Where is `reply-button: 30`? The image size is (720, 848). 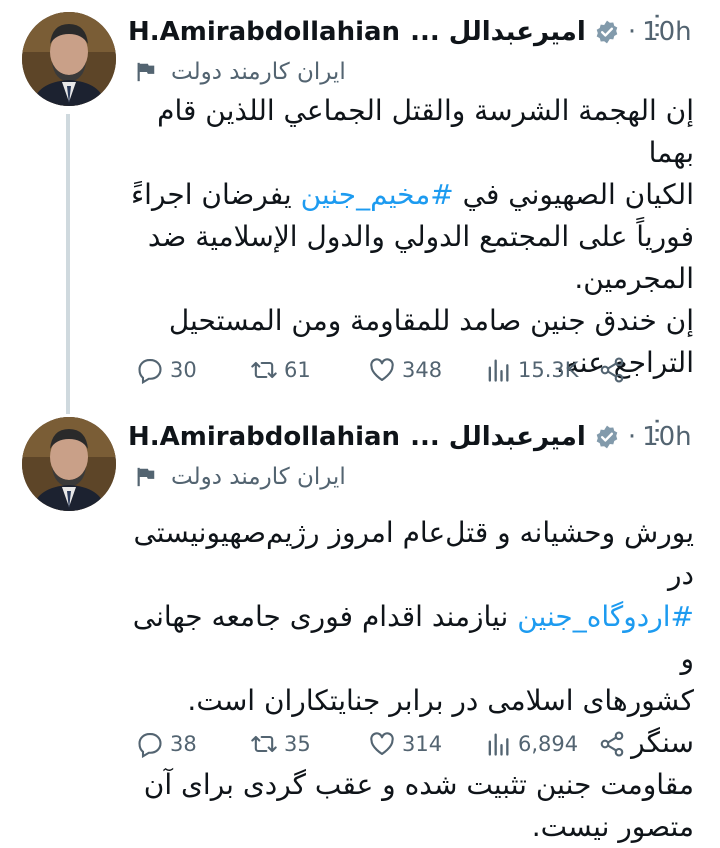 reply-button: 30 is located at coordinates (166, 370).